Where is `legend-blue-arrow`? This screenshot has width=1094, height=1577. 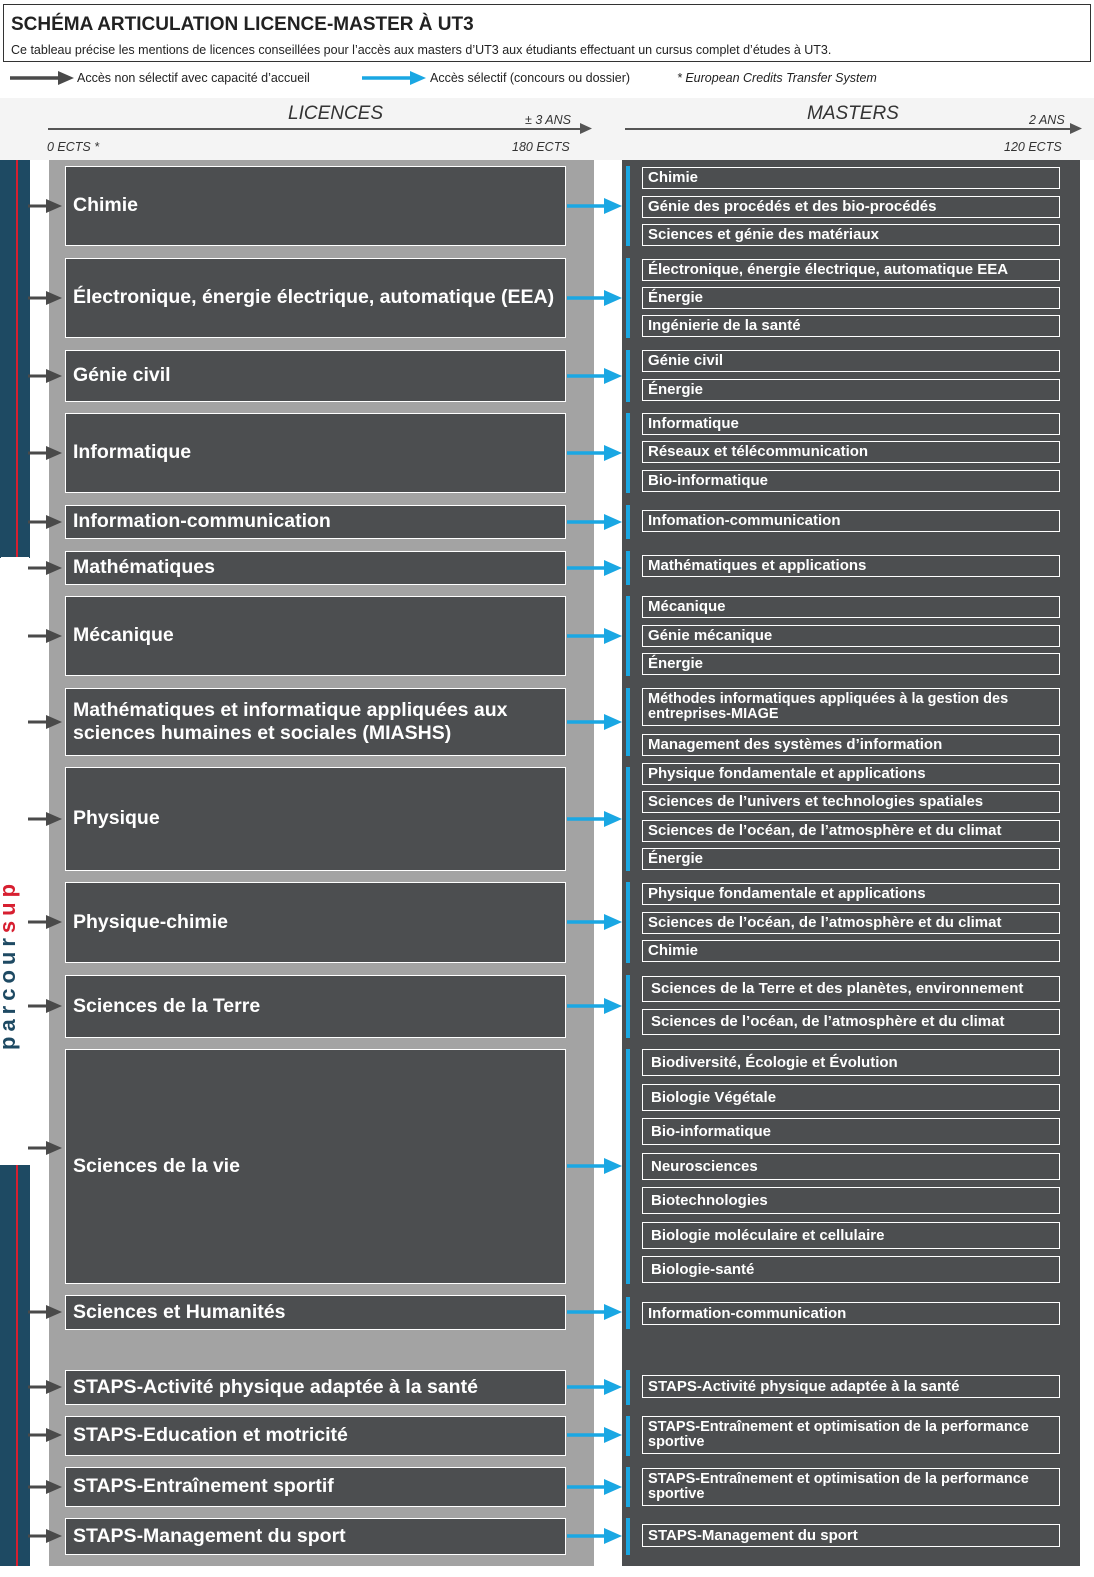 legend-blue-arrow is located at coordinates (394, 78).